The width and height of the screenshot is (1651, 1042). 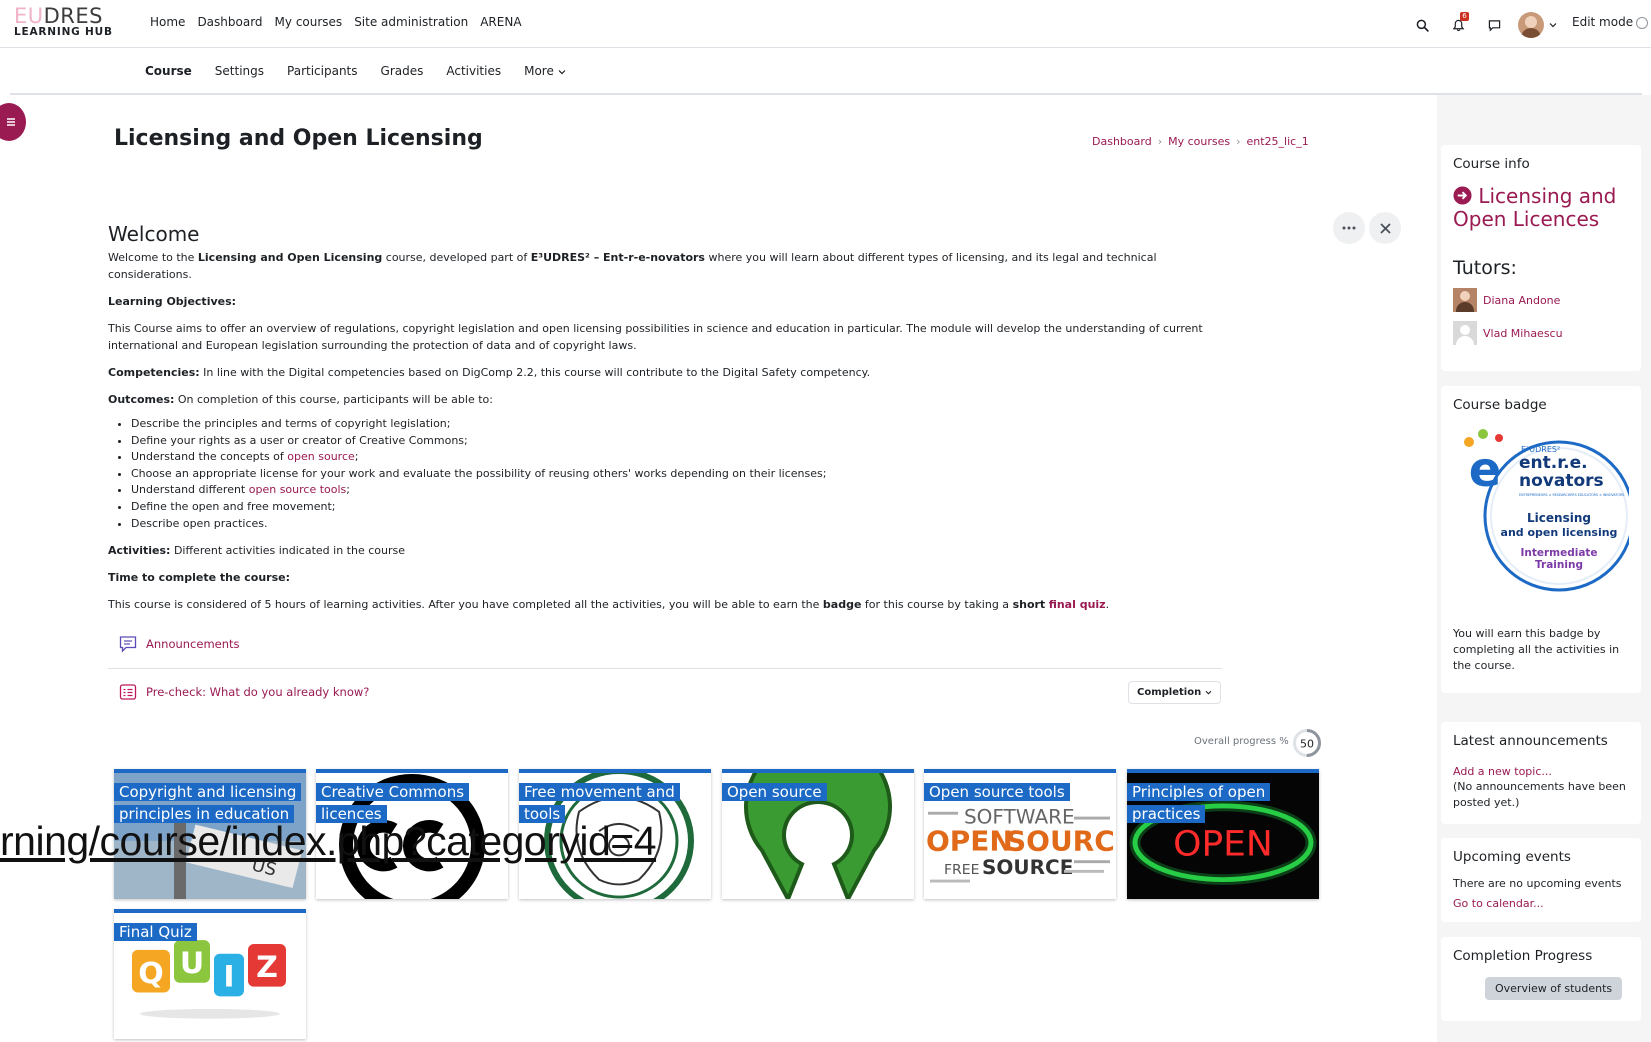 I want to click on divider, so click(x=665, y=668).